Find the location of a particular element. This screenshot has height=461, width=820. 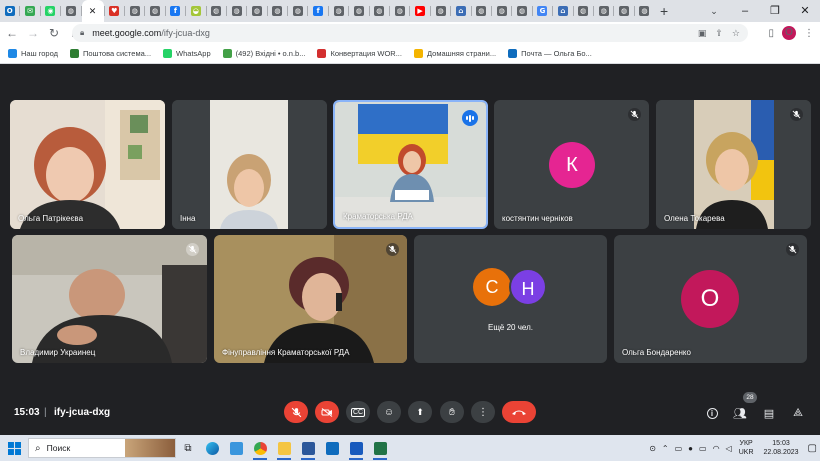

chat-button: ▤ is located at coordinates (769, 413).